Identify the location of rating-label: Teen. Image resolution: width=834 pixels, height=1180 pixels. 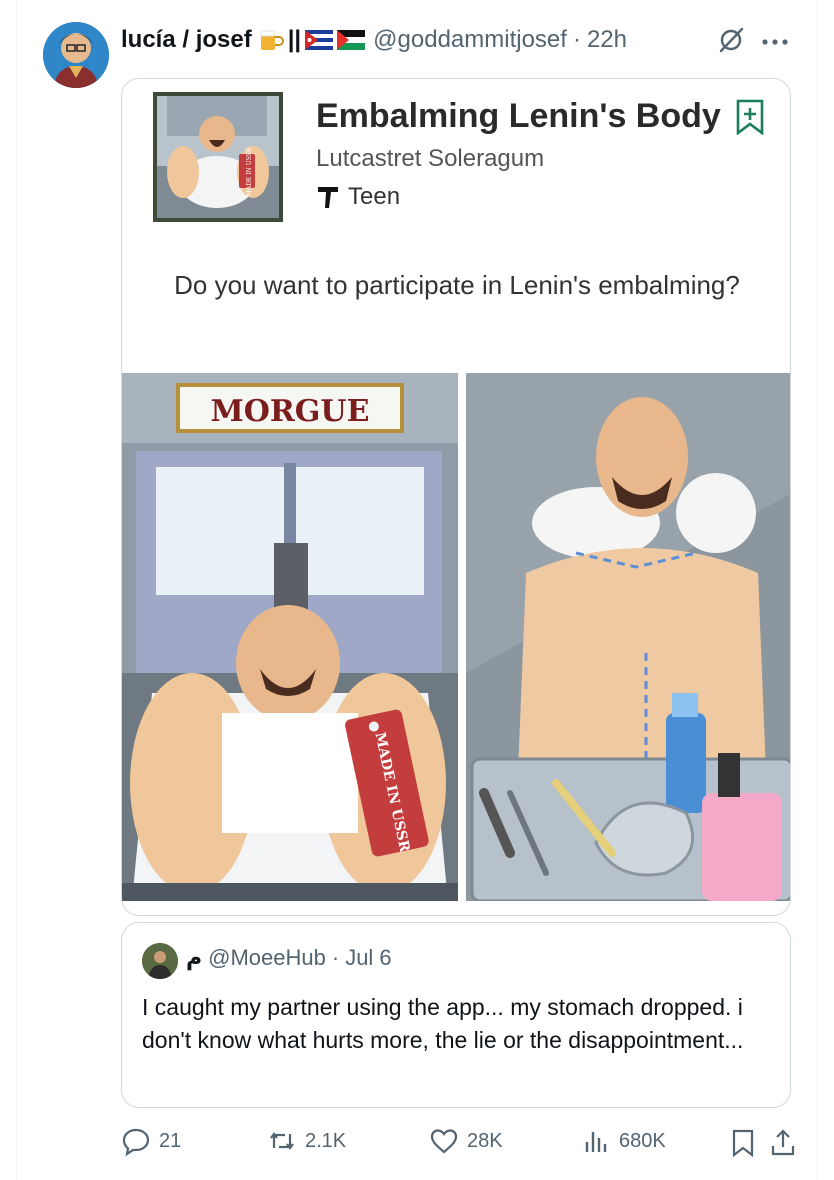
(374, 196).